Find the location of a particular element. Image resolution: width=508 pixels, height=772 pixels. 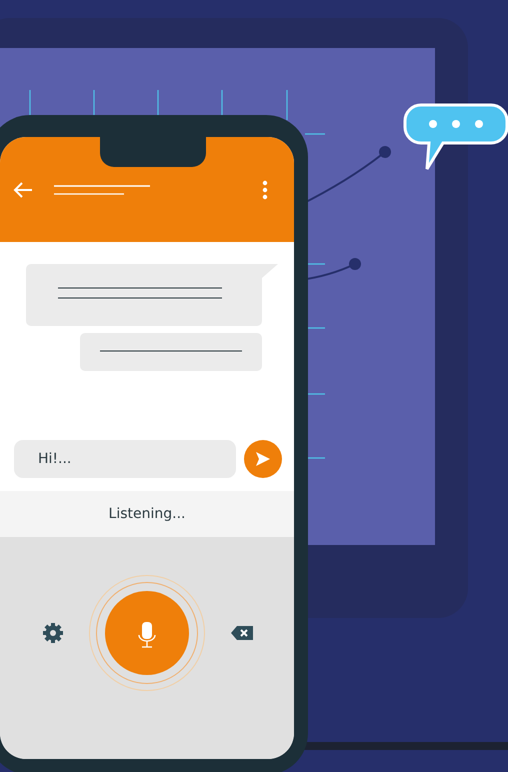

microphone-button is located at coordinates (147, 633).